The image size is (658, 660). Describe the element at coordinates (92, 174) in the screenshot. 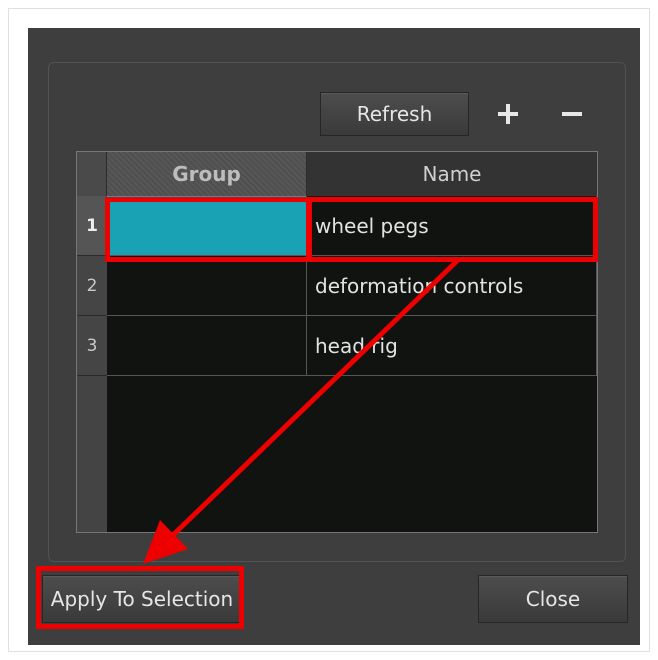

I see `table-corner` at that location.